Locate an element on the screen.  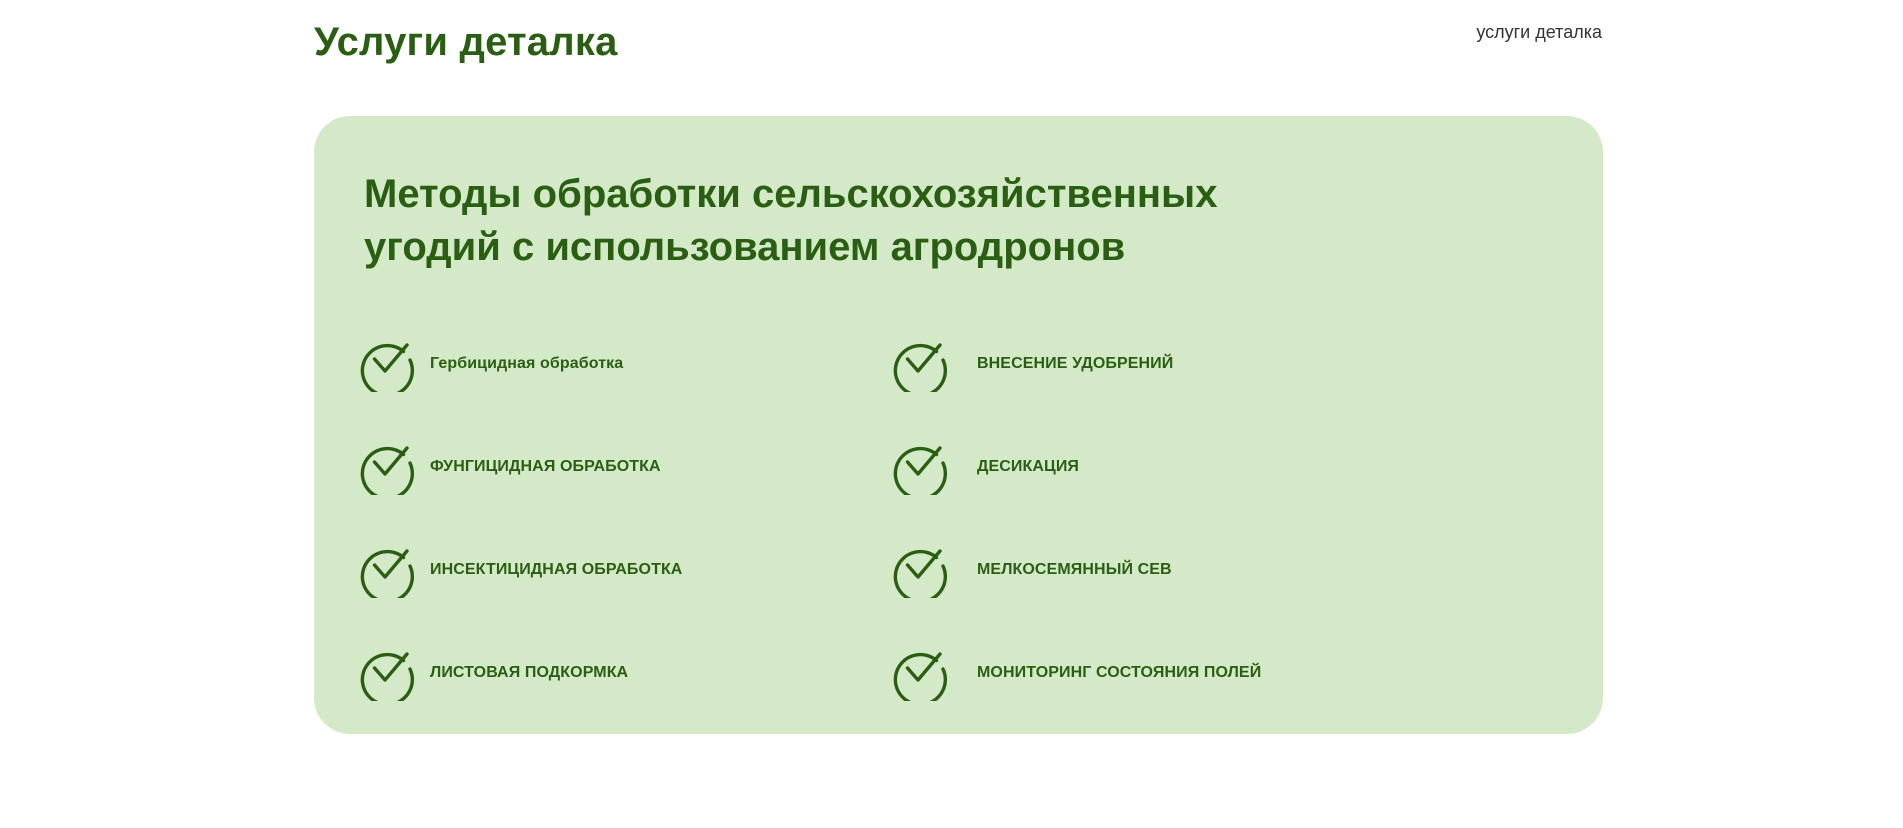
service-label: ФУНГИЦИДНАЯ ОБРАБОТКА is located at coordinates (545, 466).